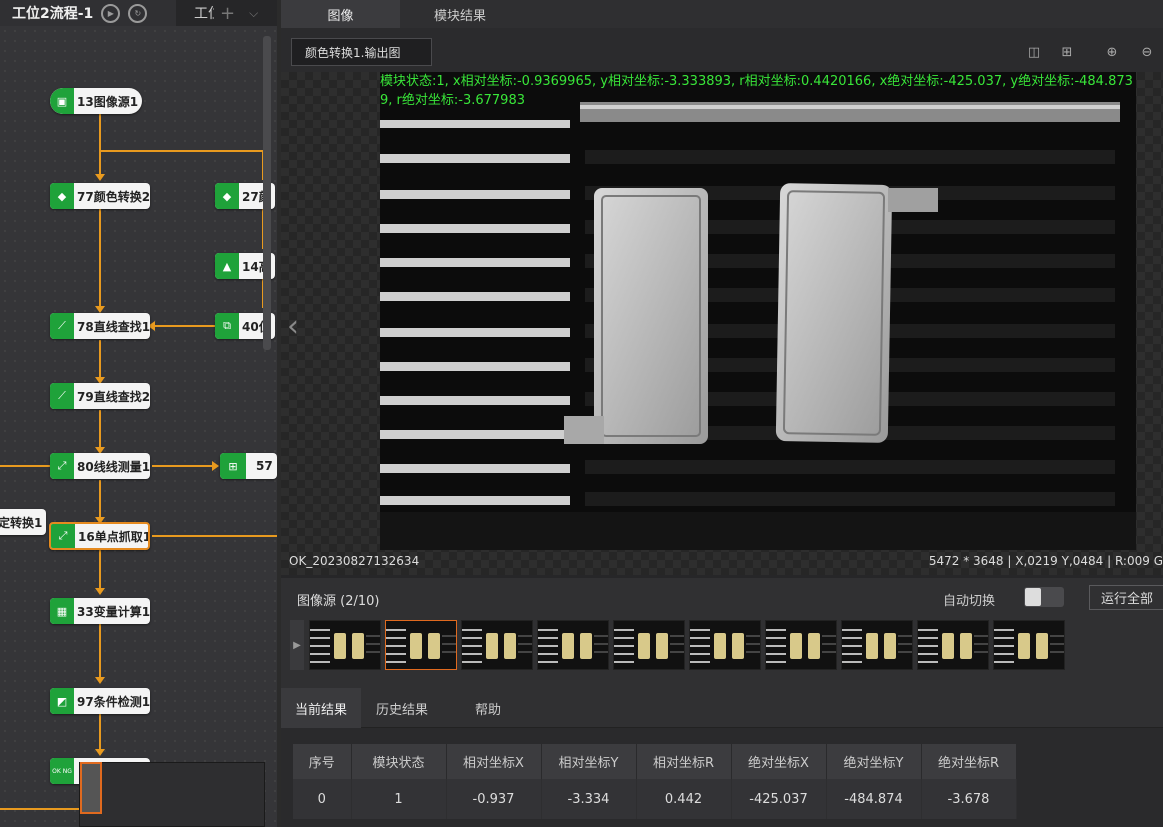 The height and width of the screenshot is (827, 1163). I want to click on run-once-icon: ▶, so click(111, 13).